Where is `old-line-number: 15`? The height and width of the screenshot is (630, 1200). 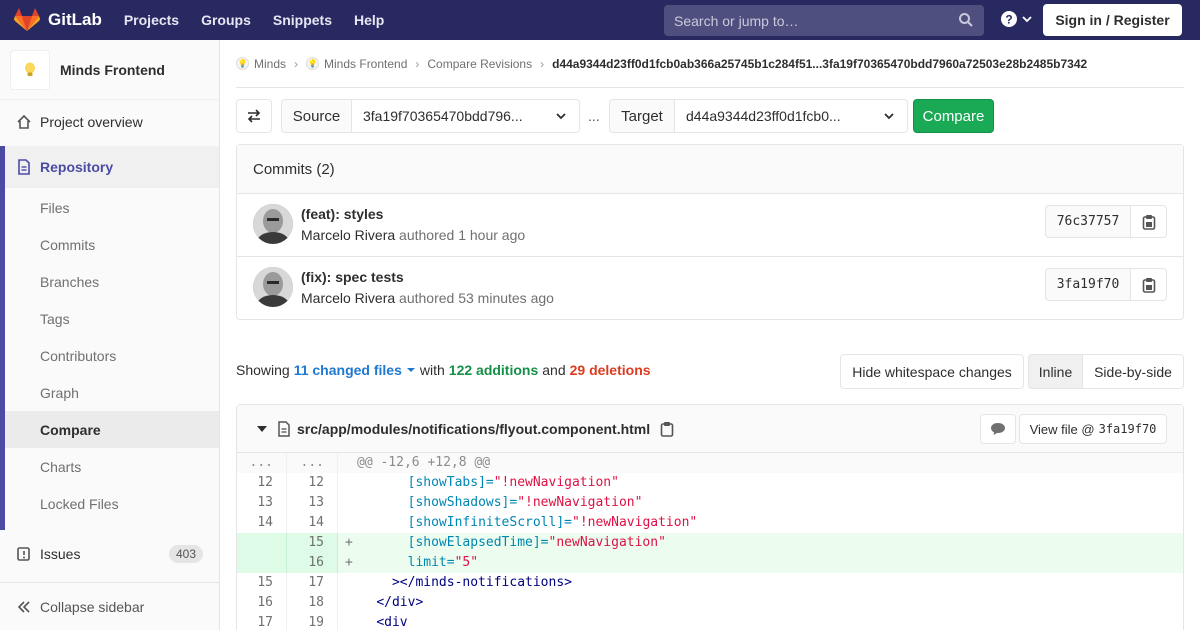 old-line-number: 15 is located at coordinates (262, 583).